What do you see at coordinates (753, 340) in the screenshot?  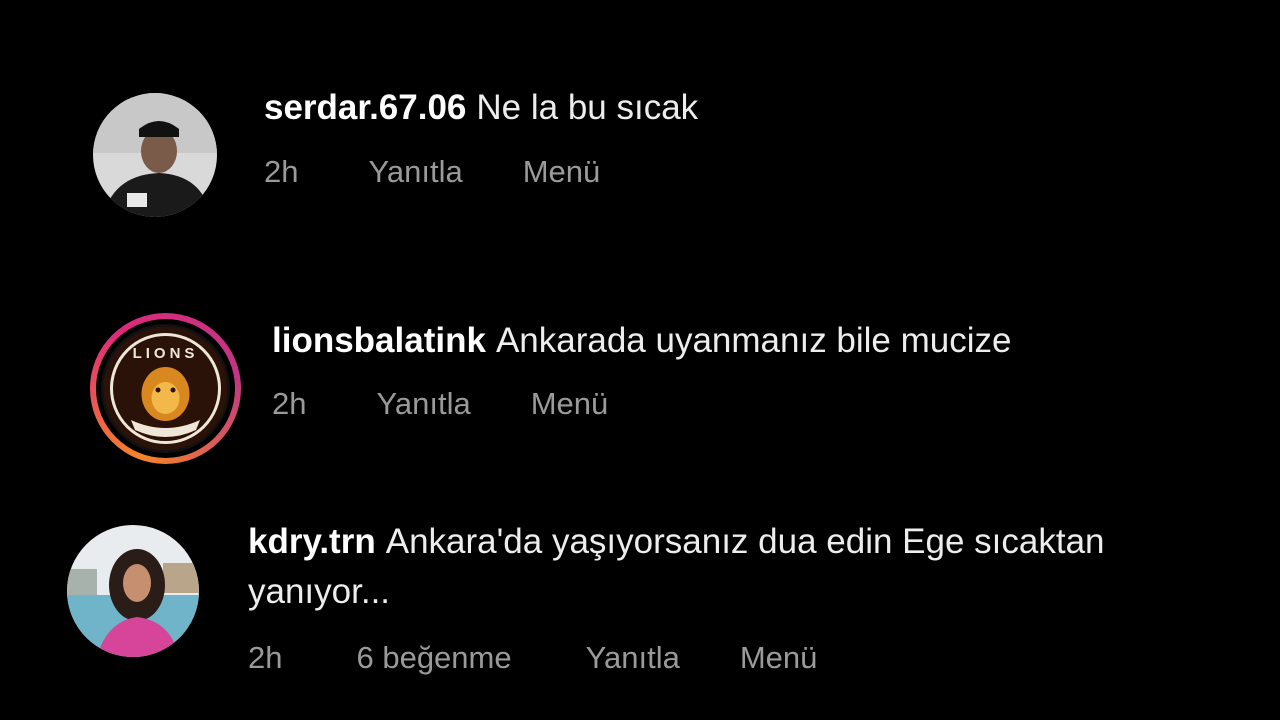 I see `comment-body: Ankarada uyanmanız bile mucize` at bounding box center [753, 340].